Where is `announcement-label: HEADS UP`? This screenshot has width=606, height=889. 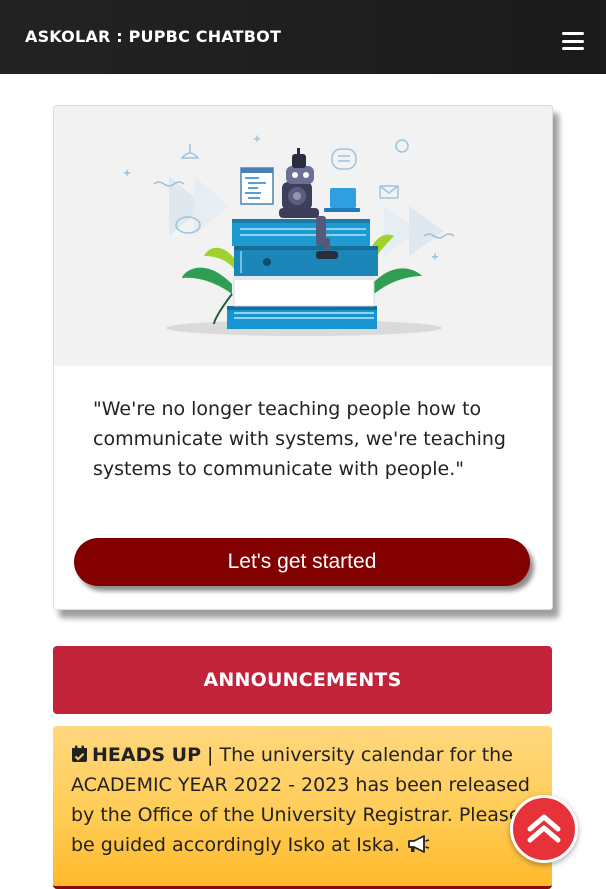 announcement-label: HEADS UP is located at coordinates (147, 755).